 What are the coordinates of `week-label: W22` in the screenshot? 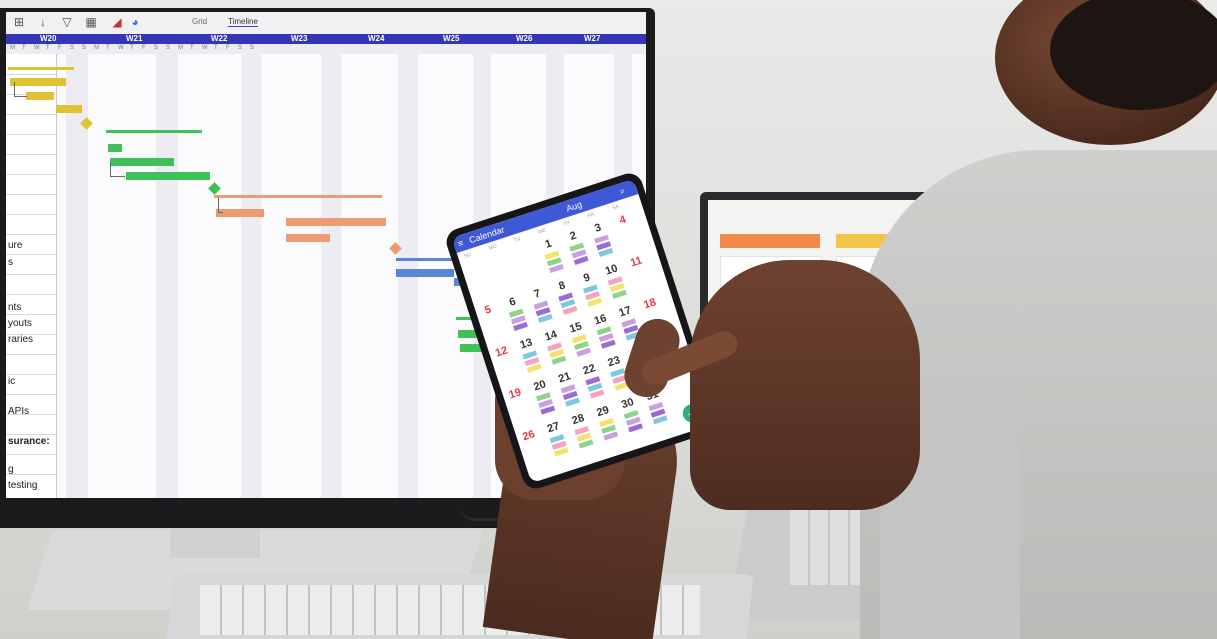 It's located at (219, 38).